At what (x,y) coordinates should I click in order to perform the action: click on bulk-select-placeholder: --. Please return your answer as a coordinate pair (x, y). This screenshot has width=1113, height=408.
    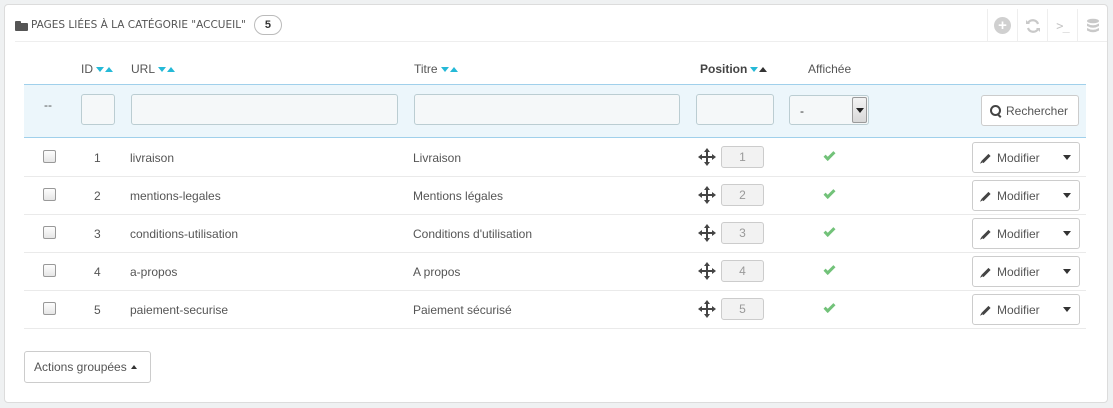
    Looking at the image, I should click on (48, 105).